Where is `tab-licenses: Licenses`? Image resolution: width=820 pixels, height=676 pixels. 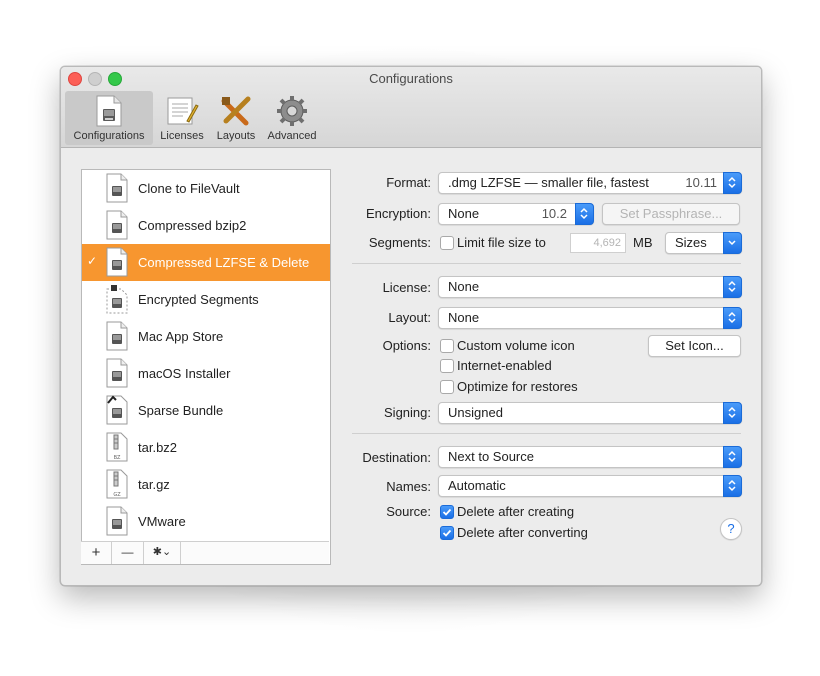
tab-licenses: Licenses is located at coordinates (182, 118).